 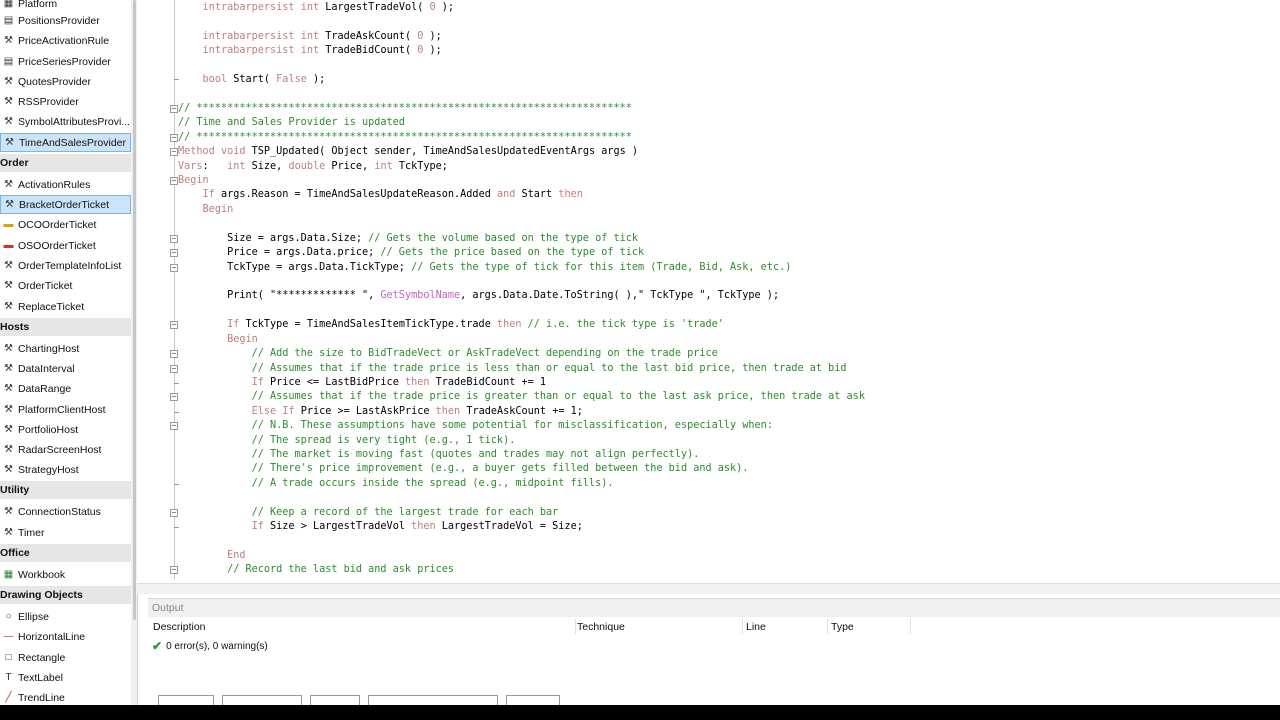 I want to click on toolbox-item: ⚒ RadarScreenHost, so click(x=65, y=449).